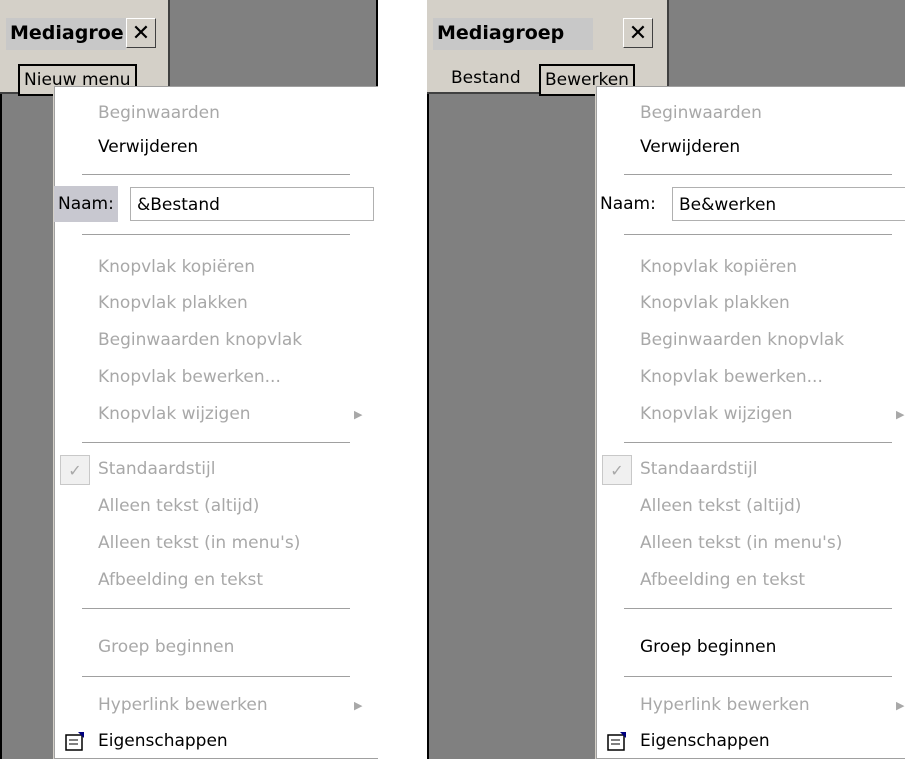 Image resolution: width=905 pixels, height=759 pixels. I want to click on floating-toolbar: Mediagroe ✕ Nieuw menu, so click(85, 48).